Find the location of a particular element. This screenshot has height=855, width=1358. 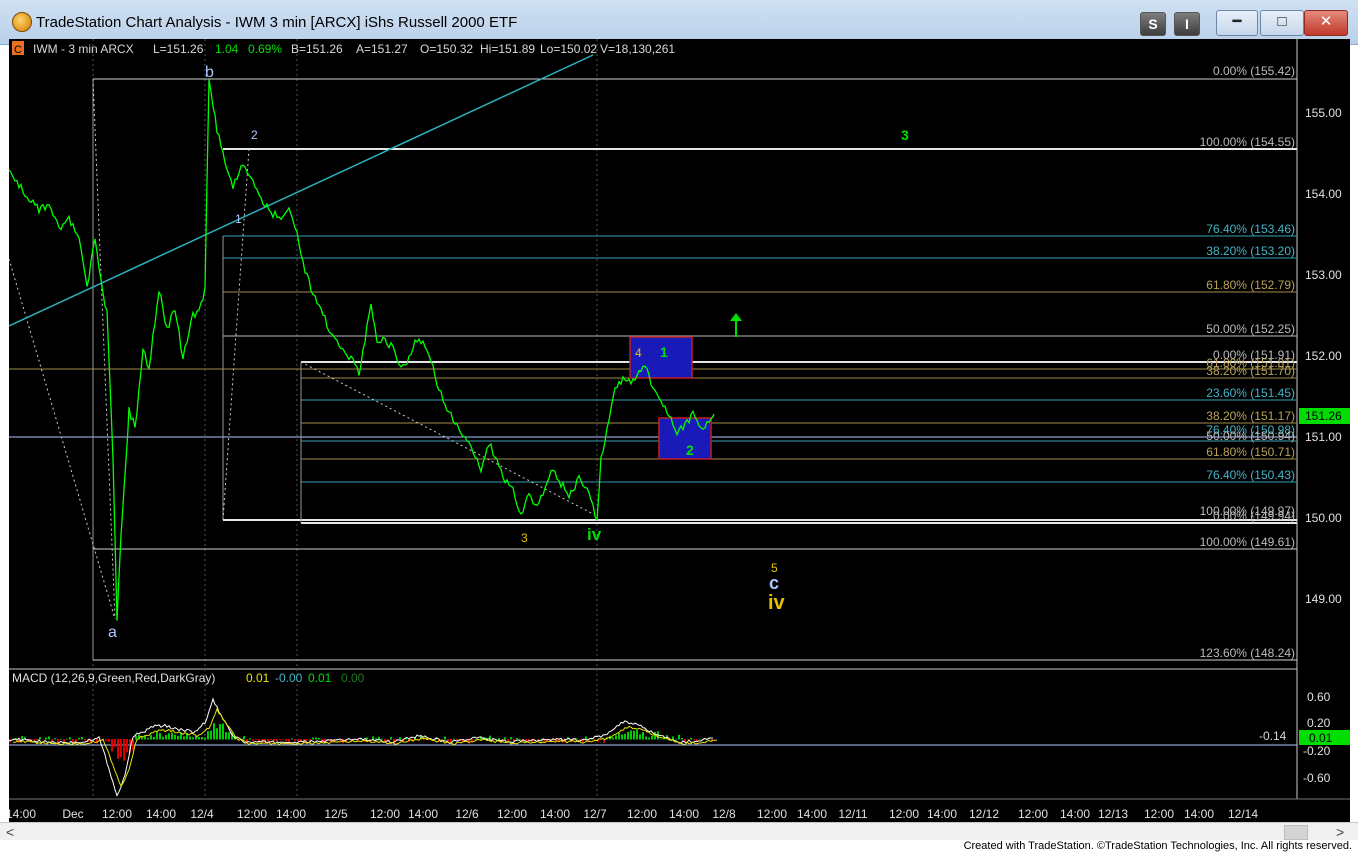

price-tick: 153.00 is located at coordinates (1323, 275).